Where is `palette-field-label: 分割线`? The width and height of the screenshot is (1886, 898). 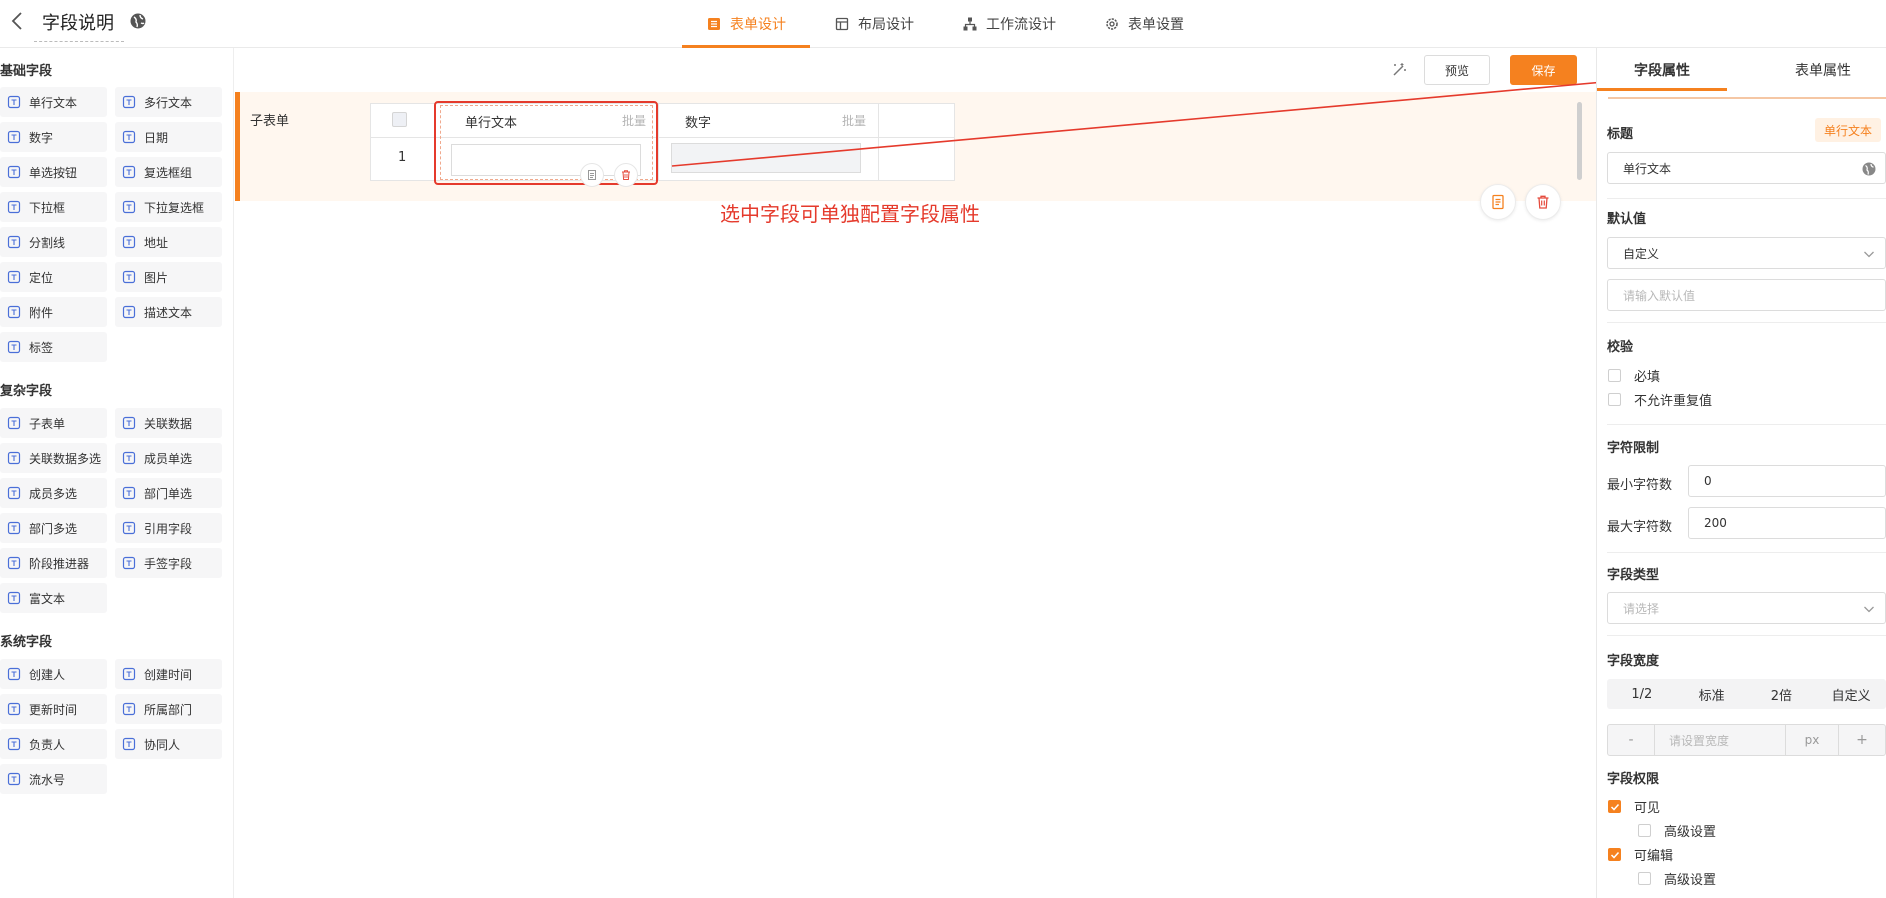
palette-field-label: 分割线 is located at coordinates (47, 242).